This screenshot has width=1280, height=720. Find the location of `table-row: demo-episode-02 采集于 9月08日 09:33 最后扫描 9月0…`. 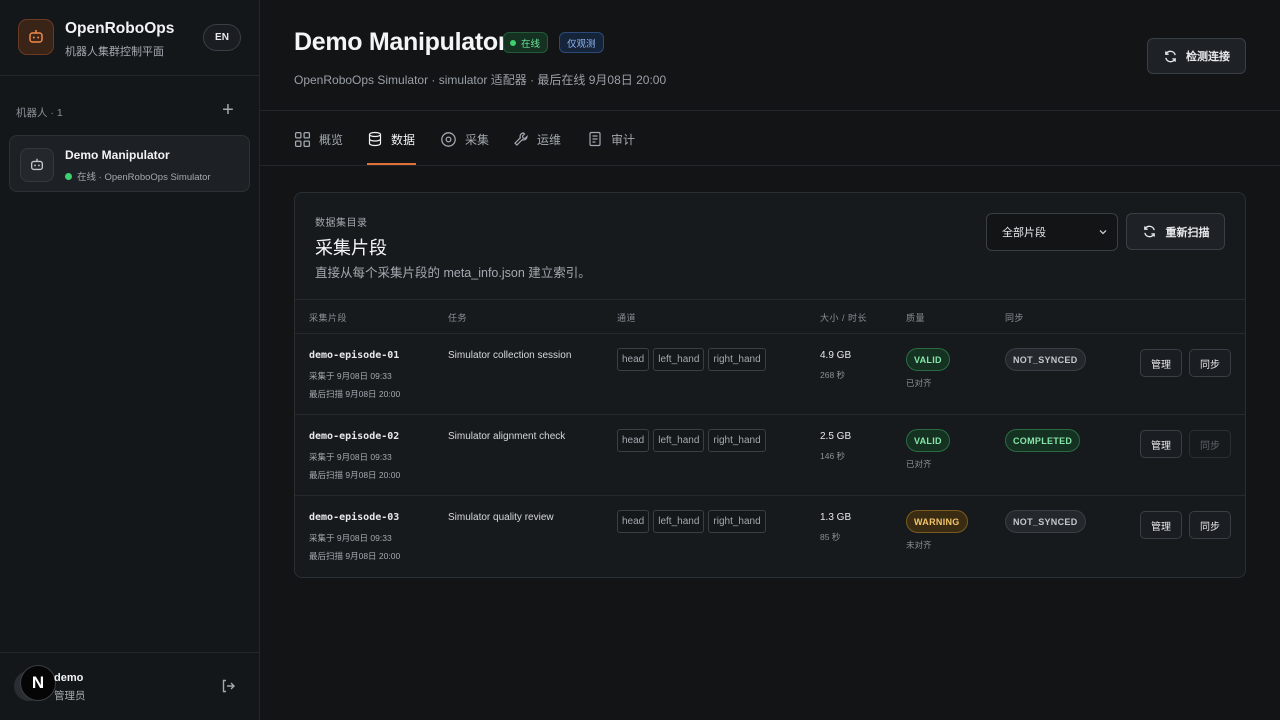

table-row: demo-episode-02 采集于 9月08日 09:33 最后扫描 9月0… is located at coordinates (770, 455).